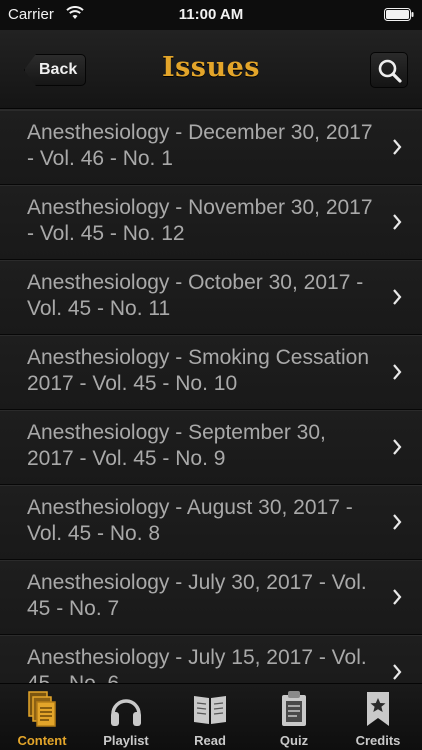  I want to click on search-button, so click(389, 70).